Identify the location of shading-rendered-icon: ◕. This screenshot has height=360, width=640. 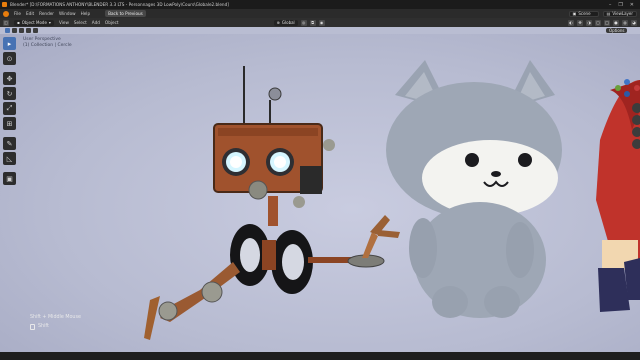
(634, 22).